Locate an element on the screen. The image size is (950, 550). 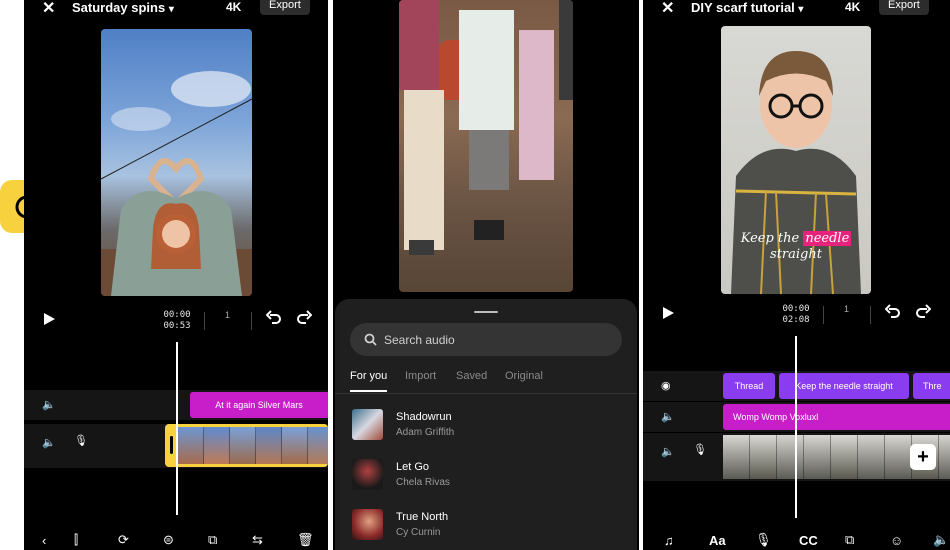
time-total: 02:08 is located at coordinates (796, 320).